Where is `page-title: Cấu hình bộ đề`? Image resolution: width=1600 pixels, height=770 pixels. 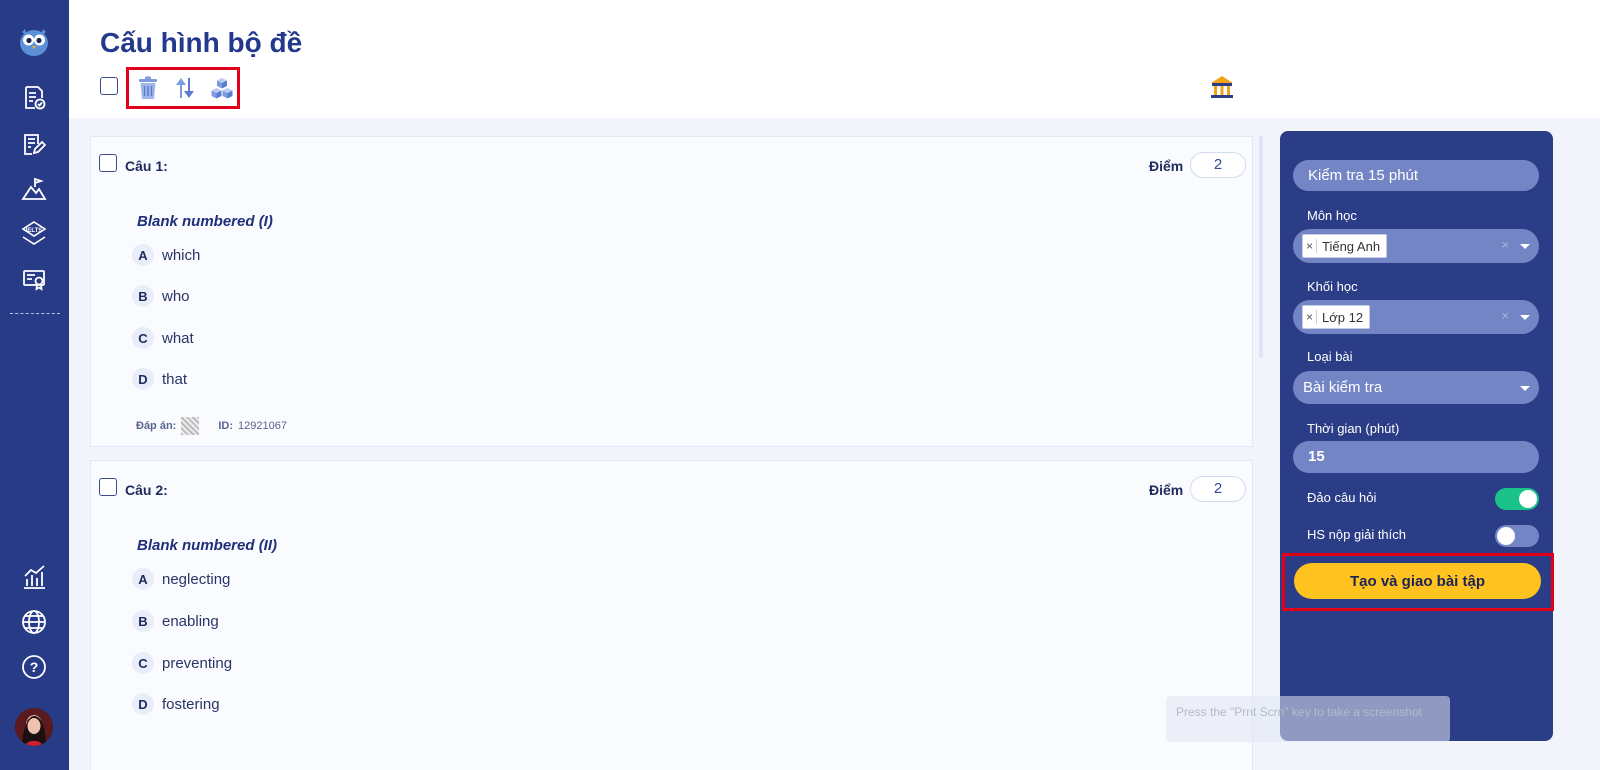 page-title: Cấu hình bộ đề is located at coordinates (201, 42).